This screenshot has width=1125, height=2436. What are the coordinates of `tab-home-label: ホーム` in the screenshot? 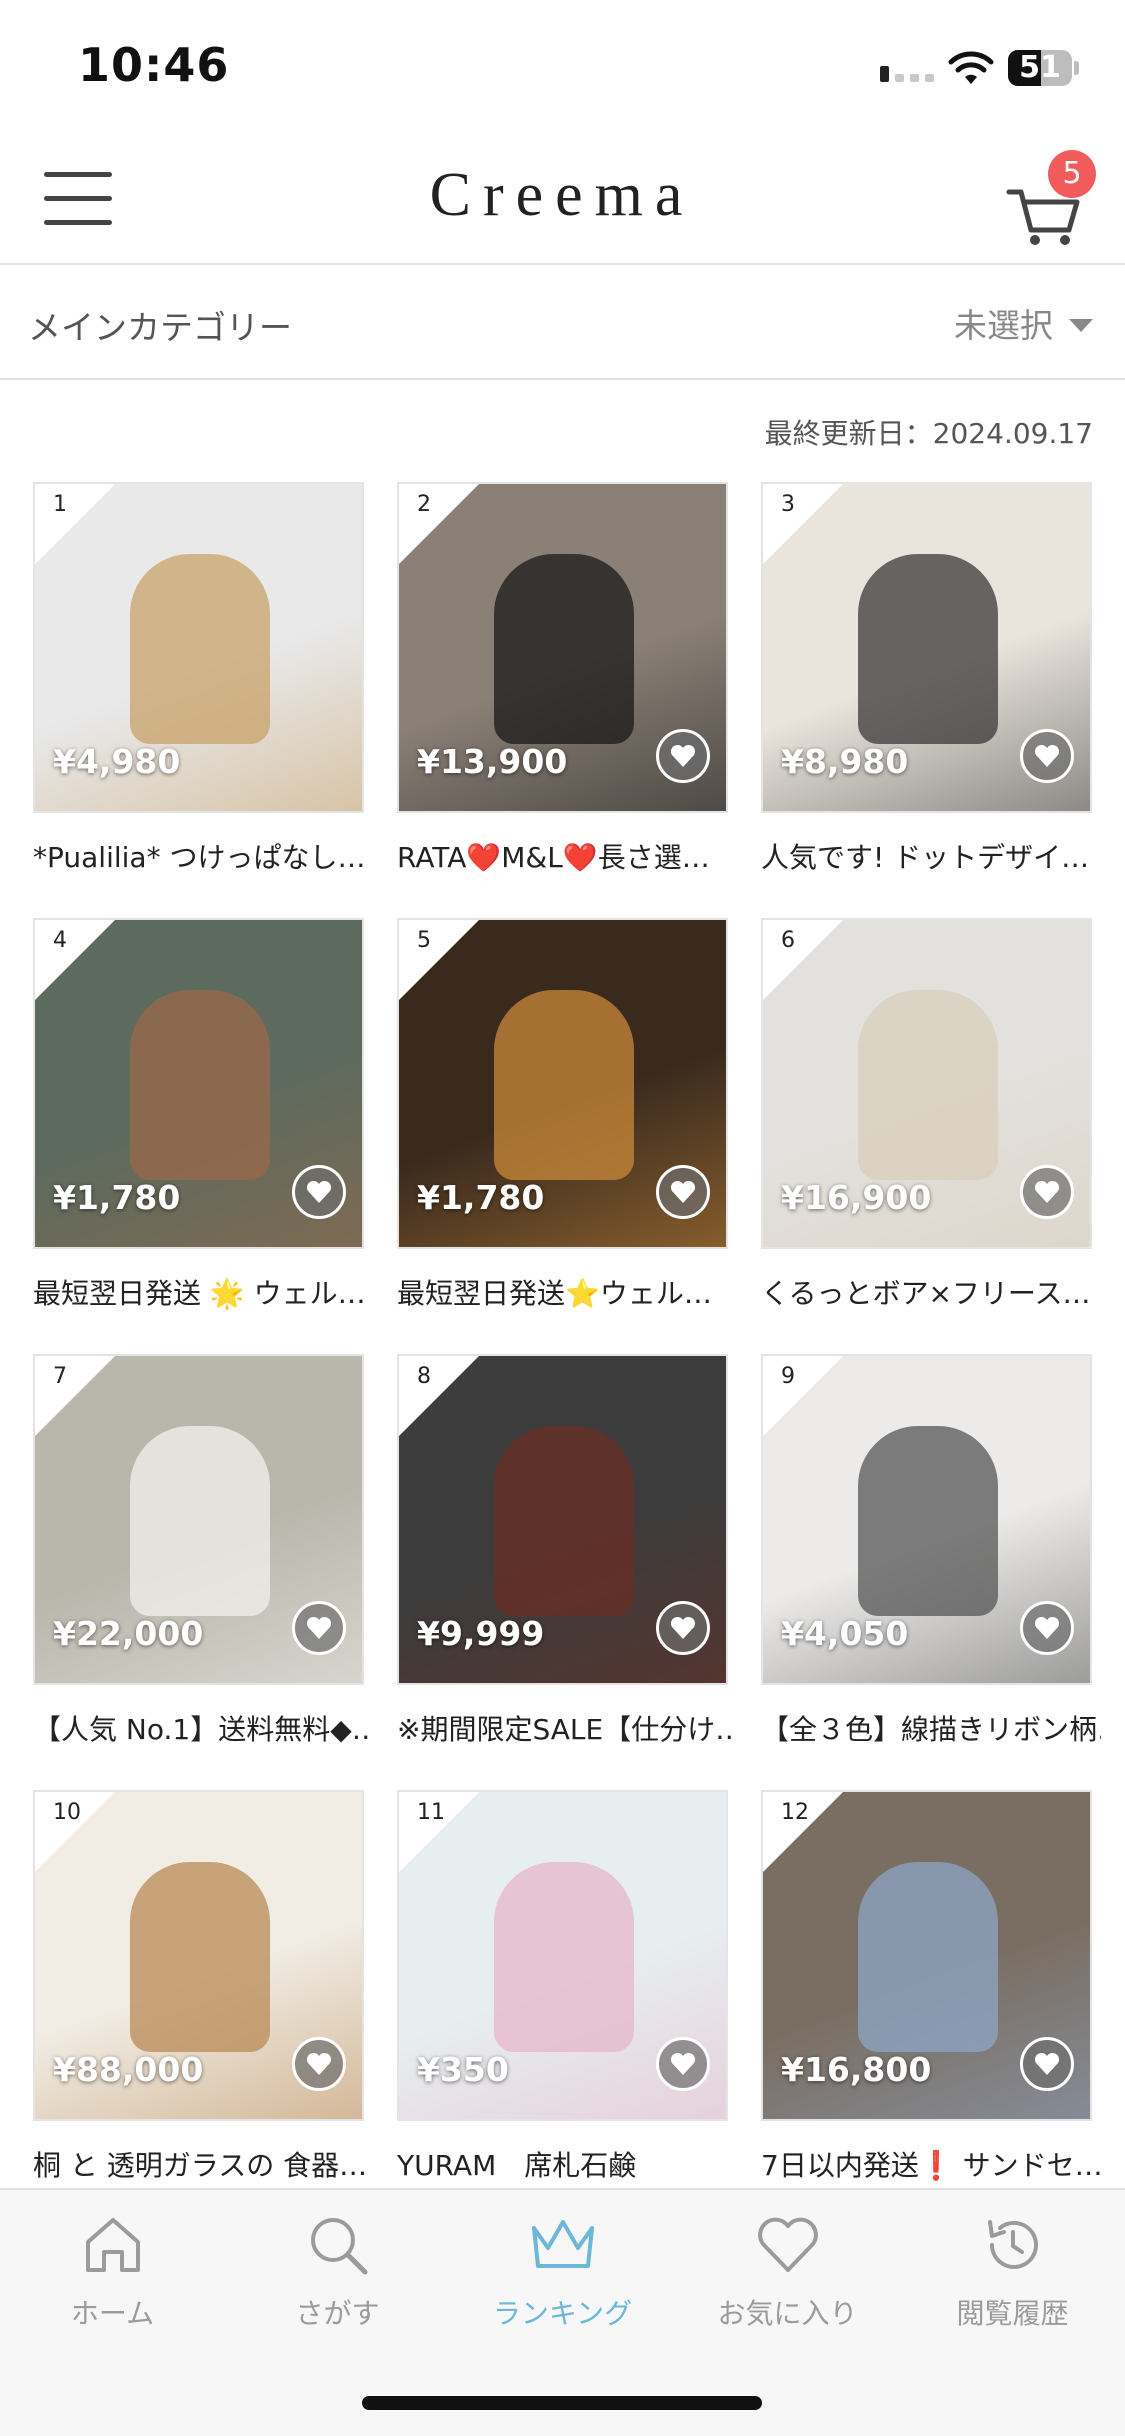 It's located at (112, 2313).